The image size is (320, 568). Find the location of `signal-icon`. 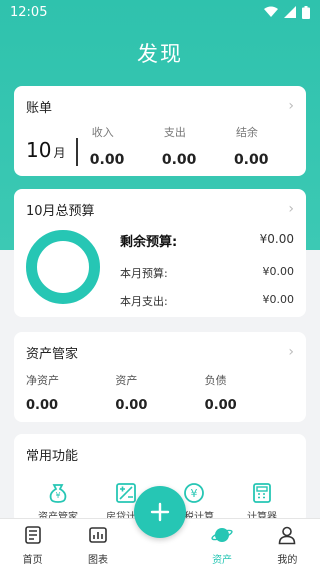

signal-icon is located at coordinates (290, 12).